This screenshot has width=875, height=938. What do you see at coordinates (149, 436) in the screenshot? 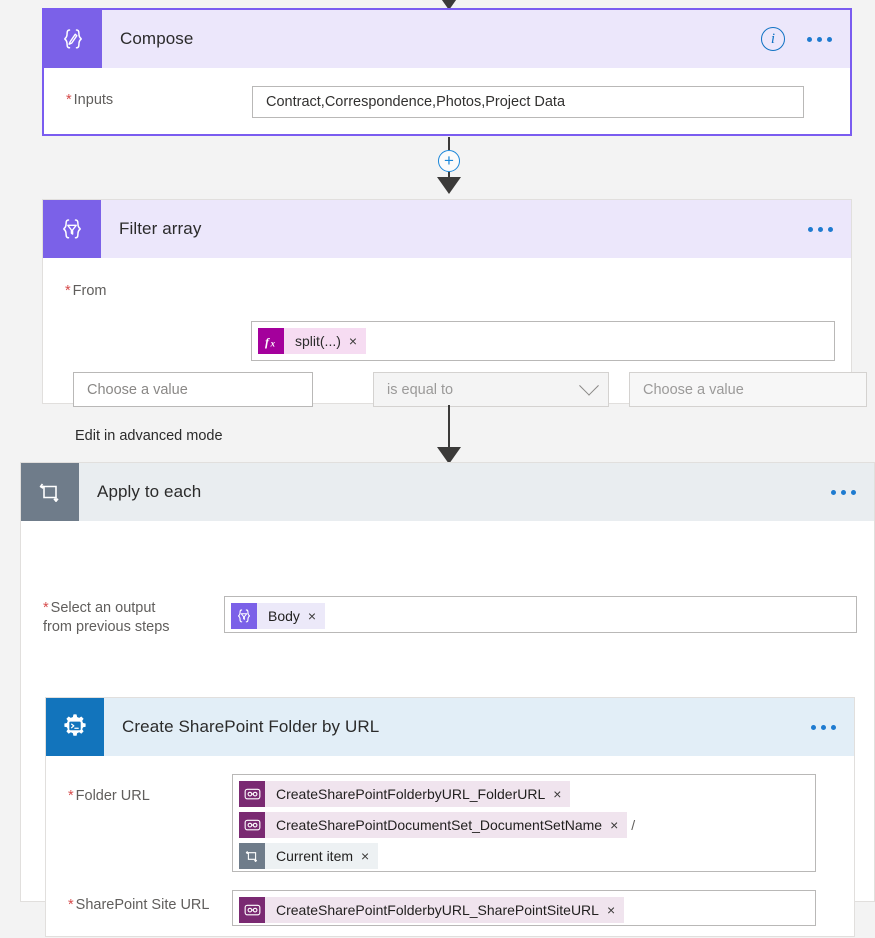
I see `edit-in-advanced-mode-link: Edit in advanced mode` at bounding box center [149, 436].